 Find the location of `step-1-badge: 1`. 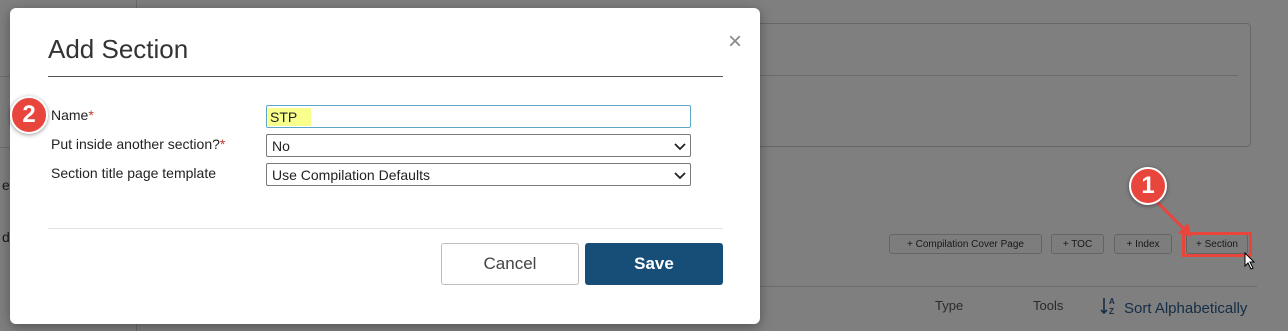

step-1-badge: 1 is located at coordinates (1148, 186).